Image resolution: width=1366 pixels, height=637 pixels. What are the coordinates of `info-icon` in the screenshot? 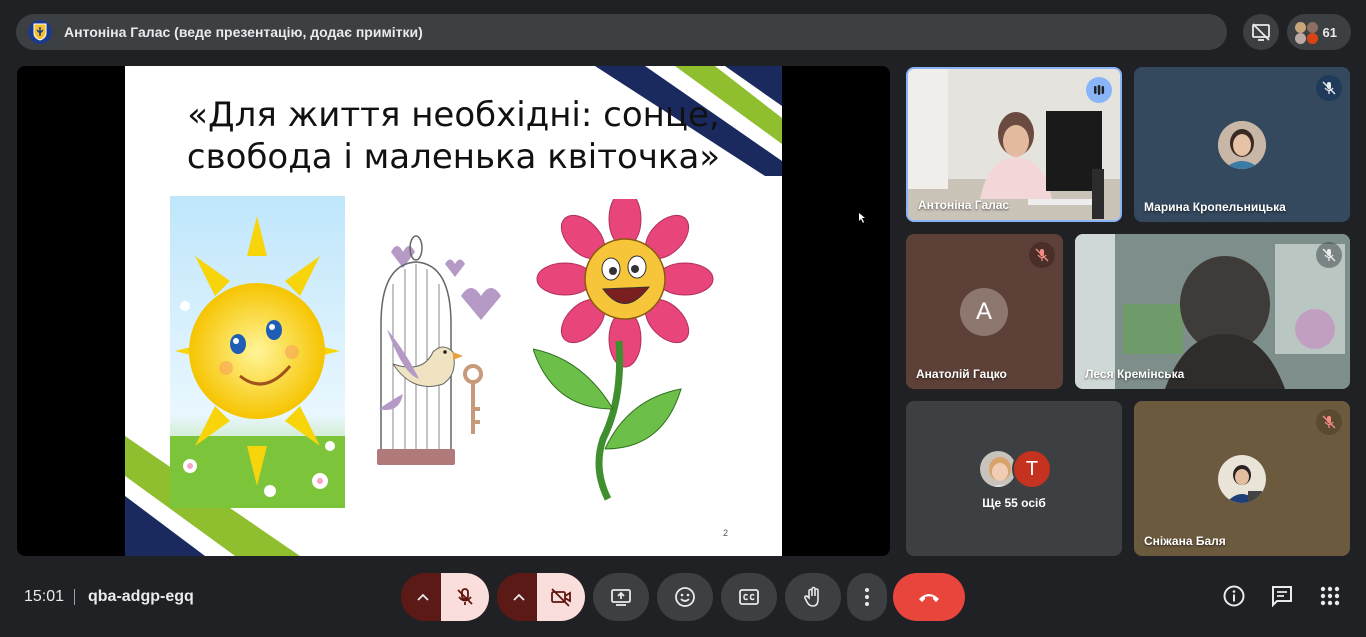 It's located at (1234, 596).